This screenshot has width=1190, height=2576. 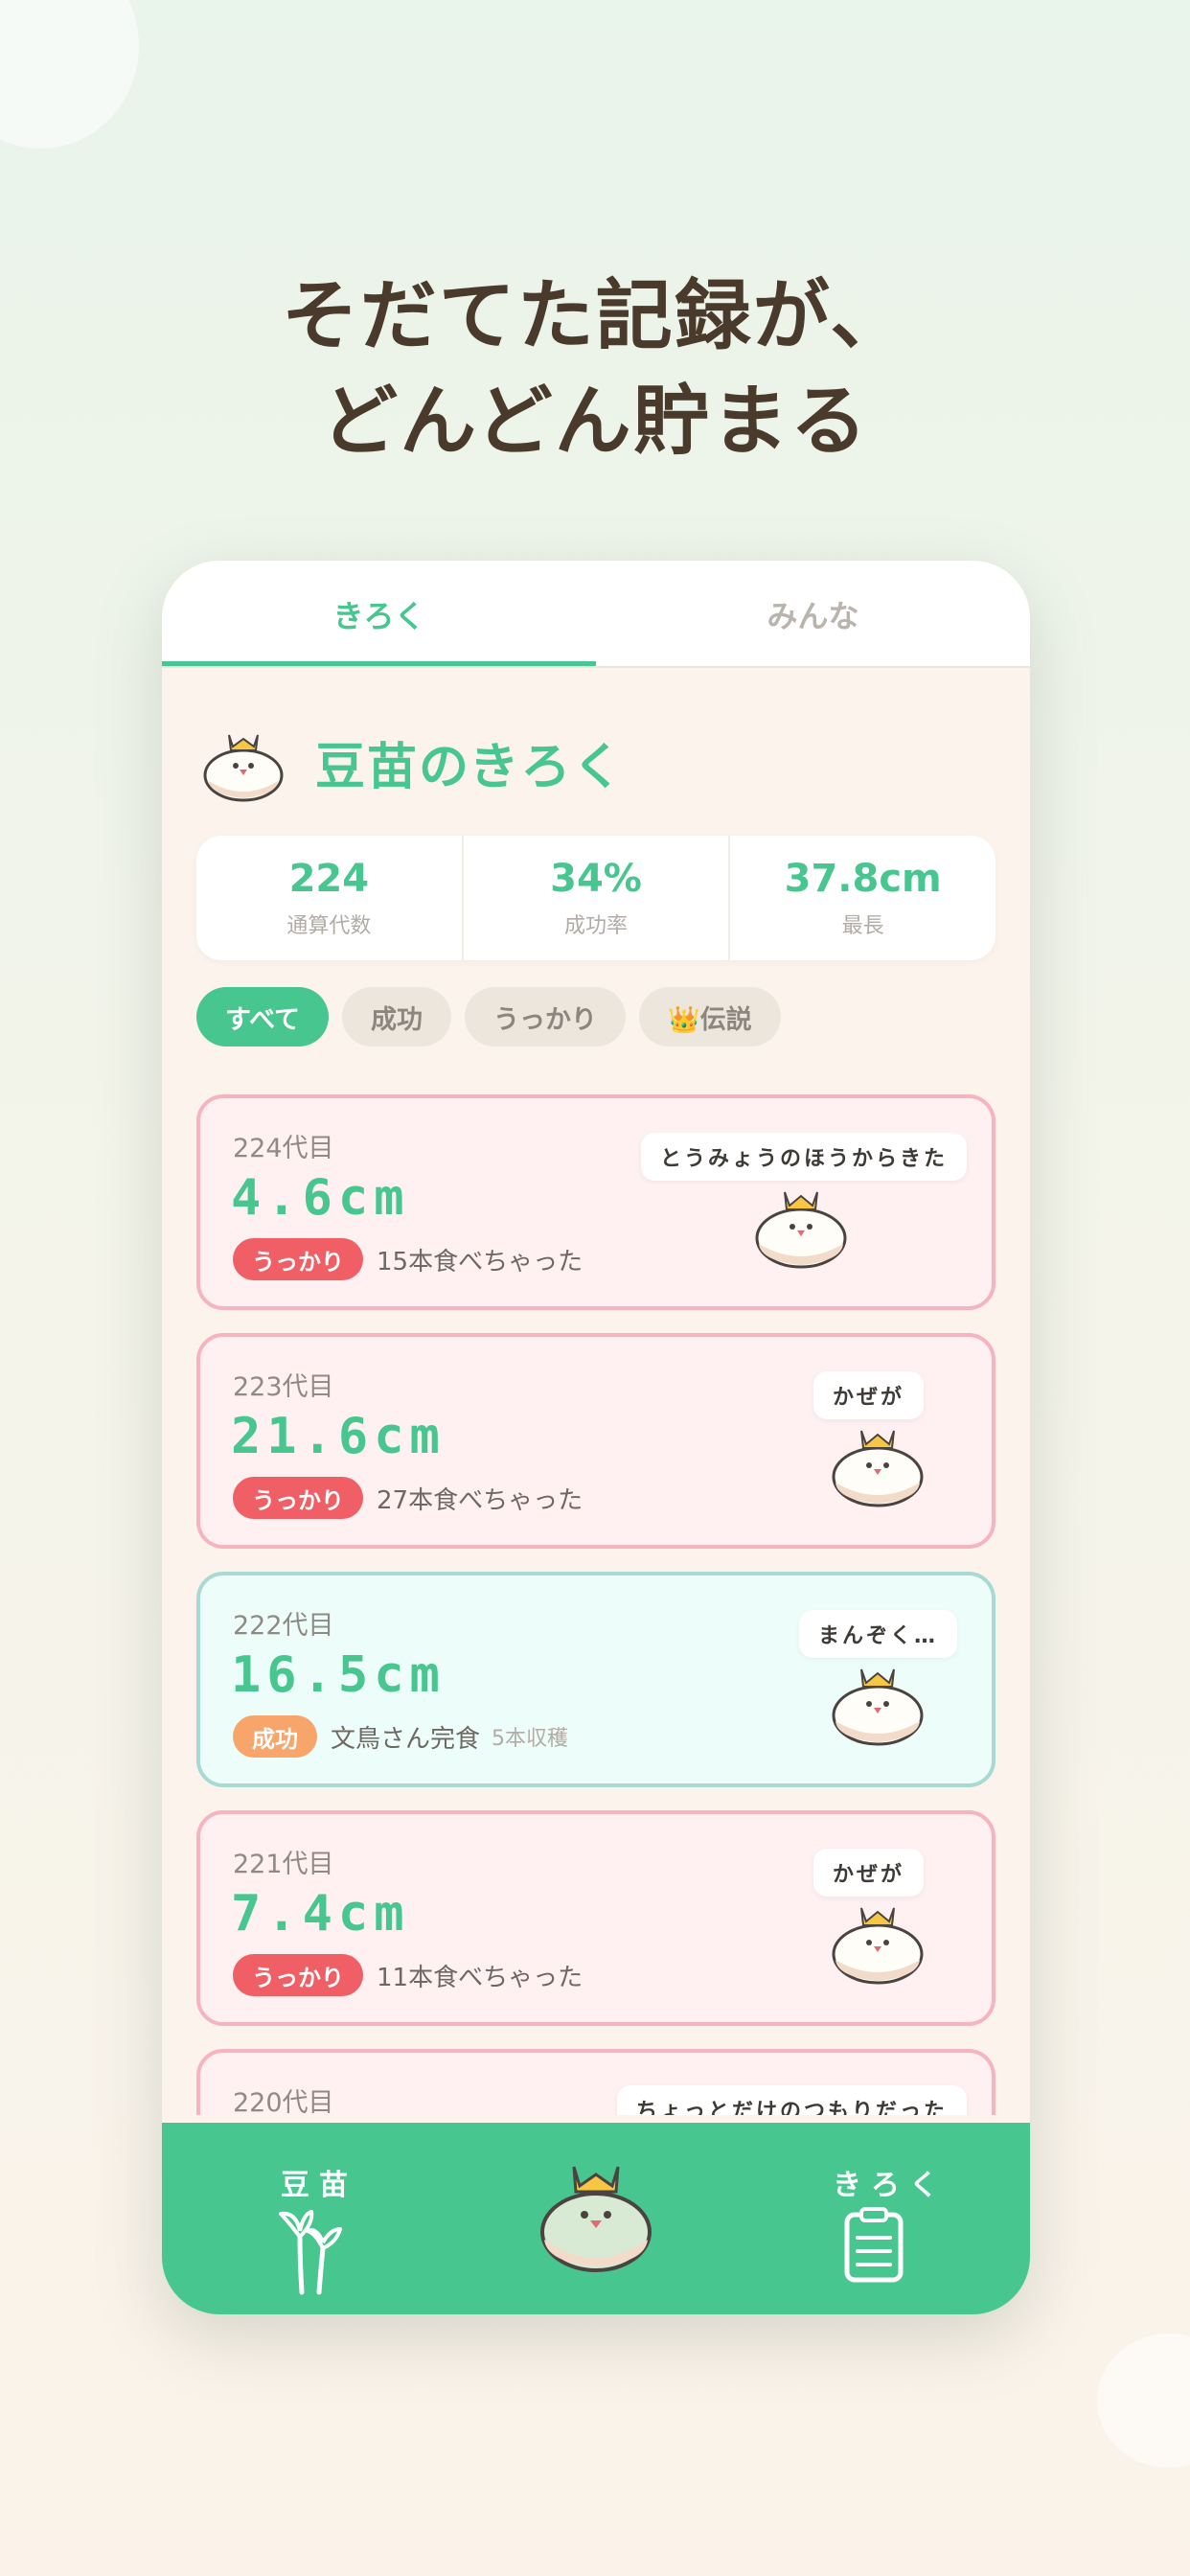 I want to click on record-length: 7.4cm, so click(x=320, y=1914).